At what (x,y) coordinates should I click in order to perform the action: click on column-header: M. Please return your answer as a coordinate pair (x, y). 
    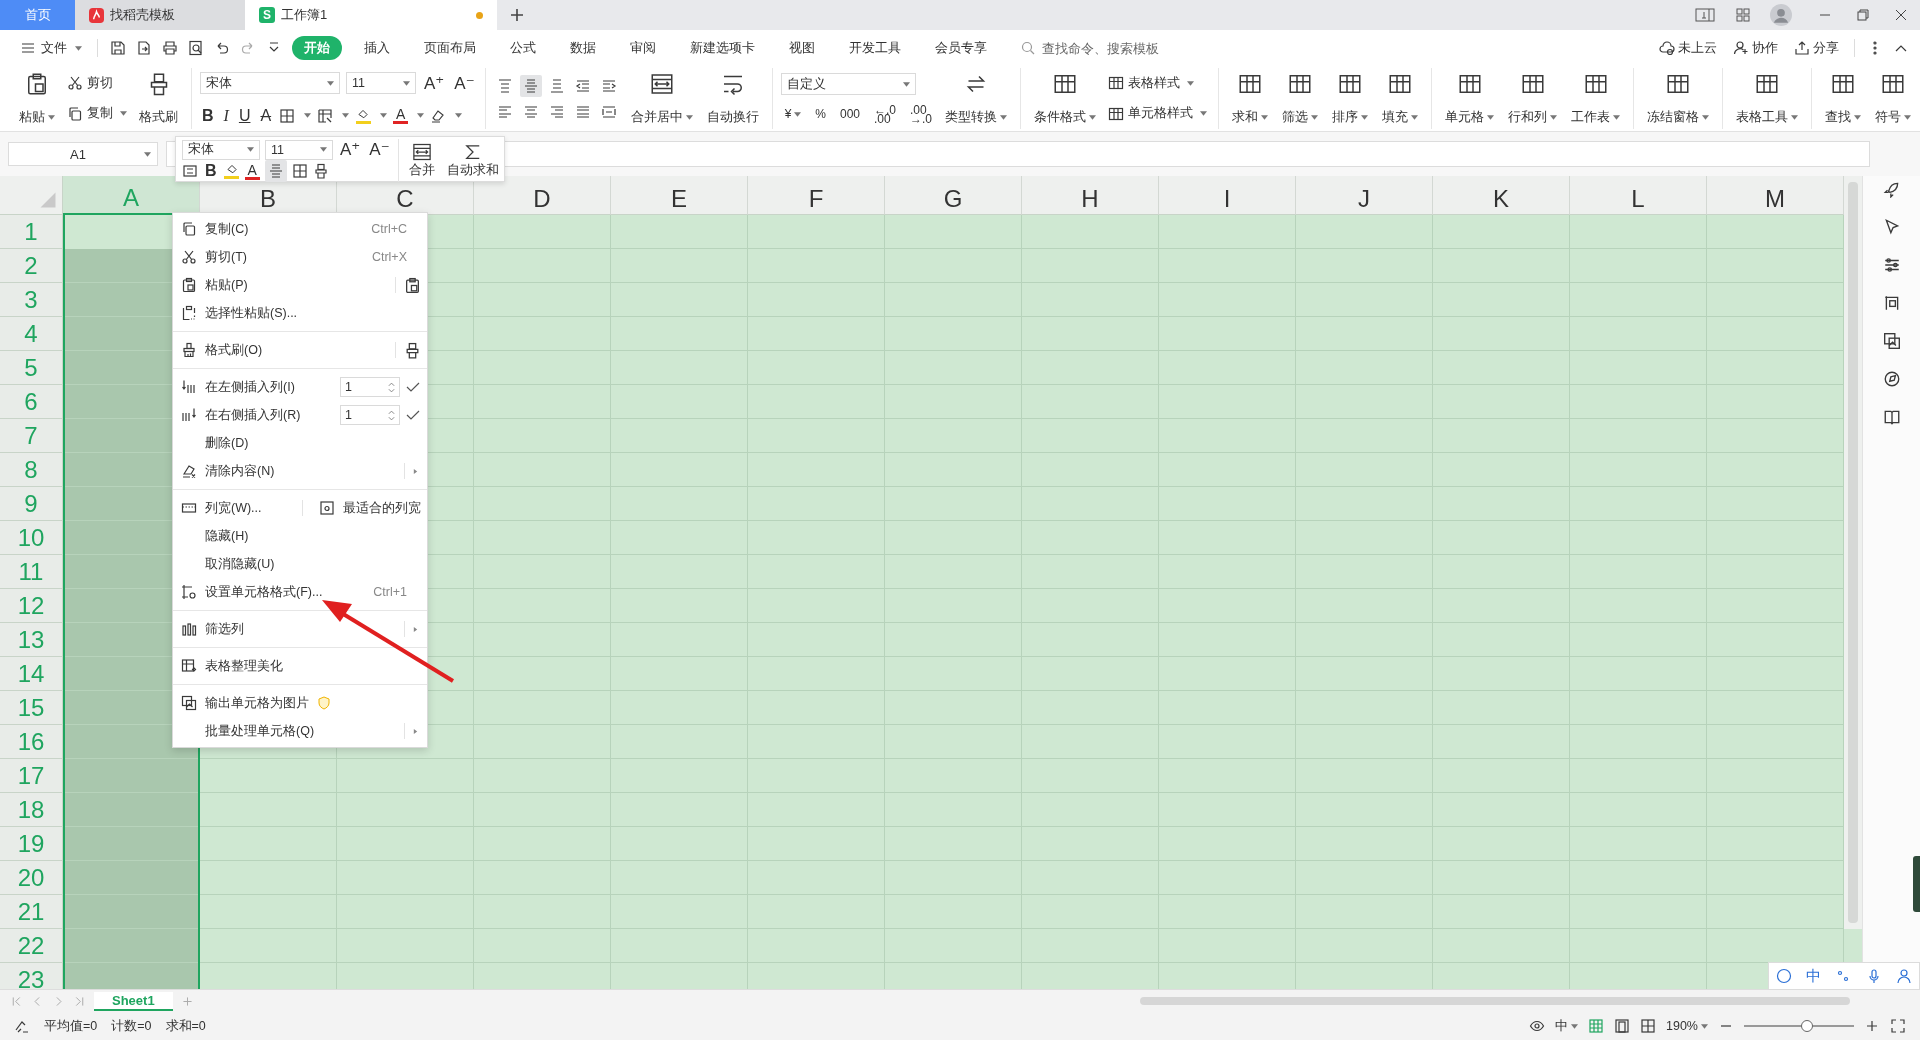
    Looking at the image, I should click on (1775, 195).